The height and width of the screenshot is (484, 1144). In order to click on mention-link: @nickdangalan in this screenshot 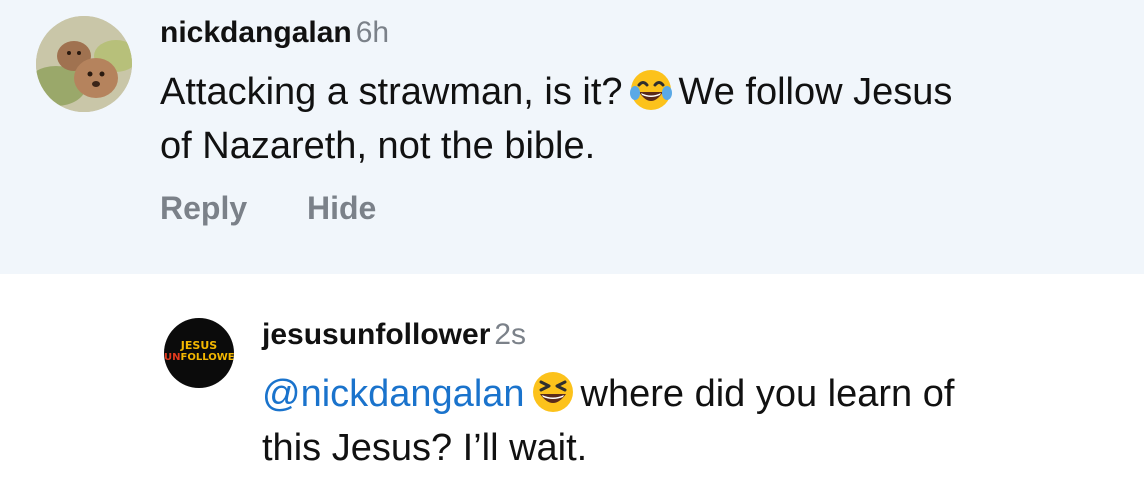, I will do `click(393, 394)`.